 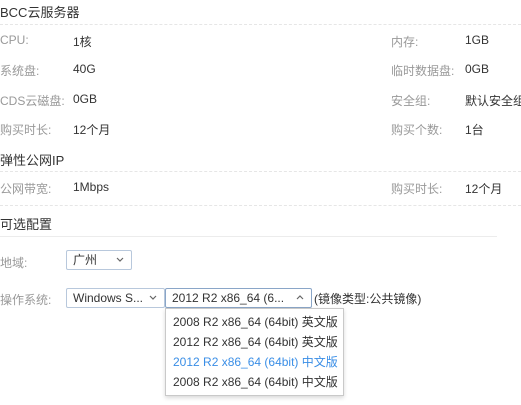 I want to click on security-group-label: 安全组:, so click(x=411, y=101).